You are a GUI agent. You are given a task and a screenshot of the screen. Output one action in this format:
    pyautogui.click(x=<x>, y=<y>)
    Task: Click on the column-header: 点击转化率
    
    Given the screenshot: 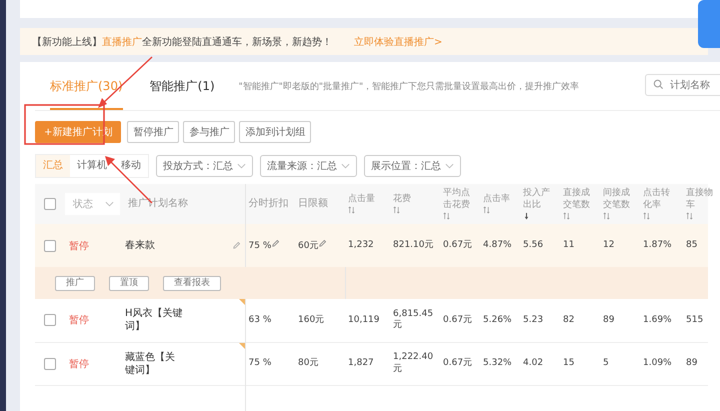 What is the action you would take?
    pyautogui.click(x=657, y=199)
    